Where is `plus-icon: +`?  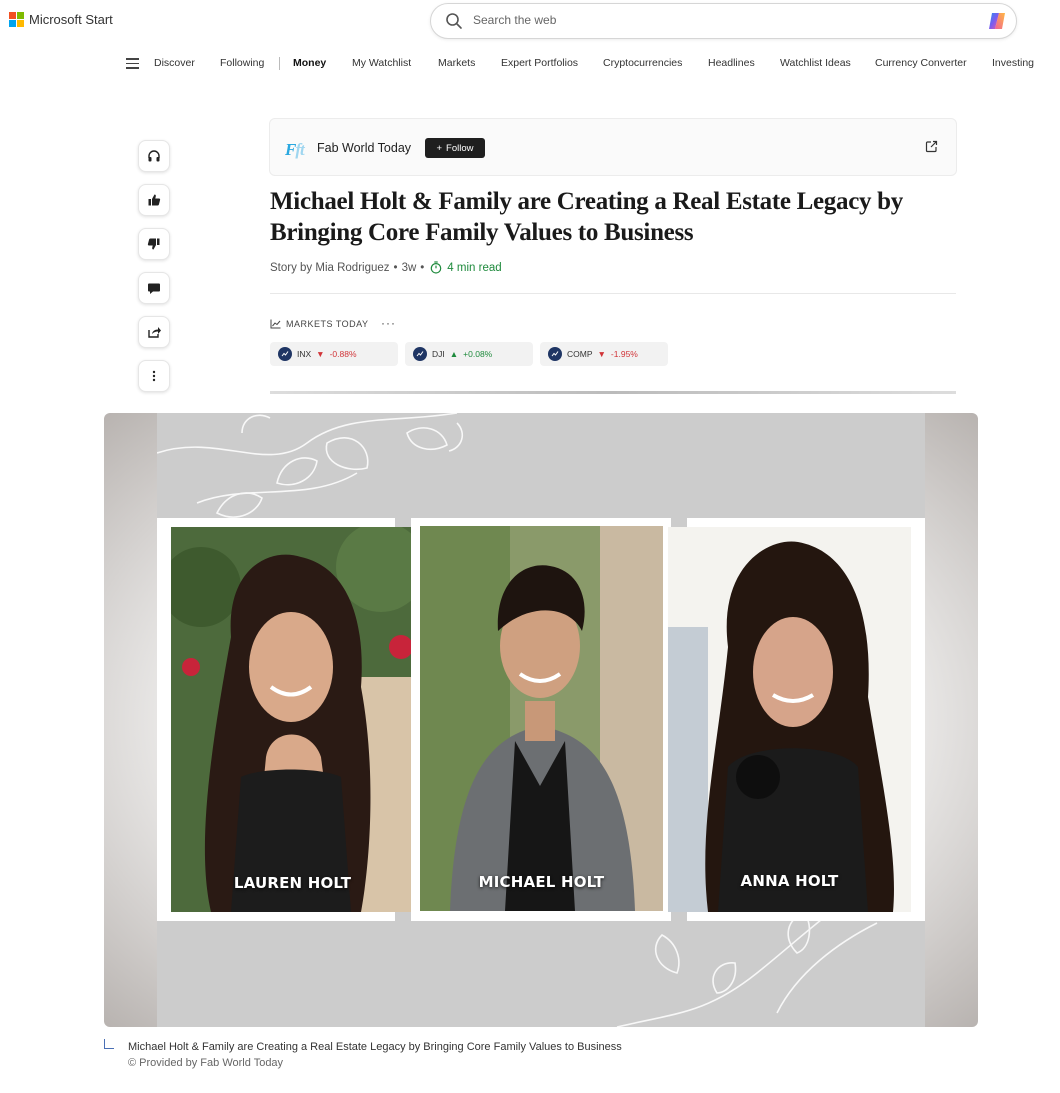 plus-icon: + is located at coordinates (439, 148).